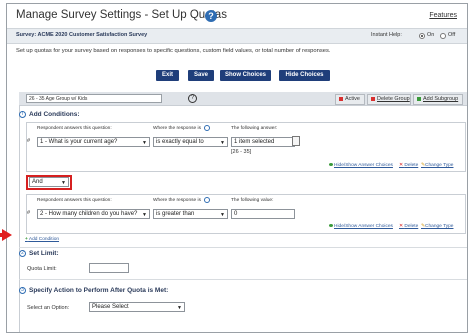 Image resolution: width=474 pixels, height=335 pixels. I want to click on quota-limit-input, so click(109, 268).